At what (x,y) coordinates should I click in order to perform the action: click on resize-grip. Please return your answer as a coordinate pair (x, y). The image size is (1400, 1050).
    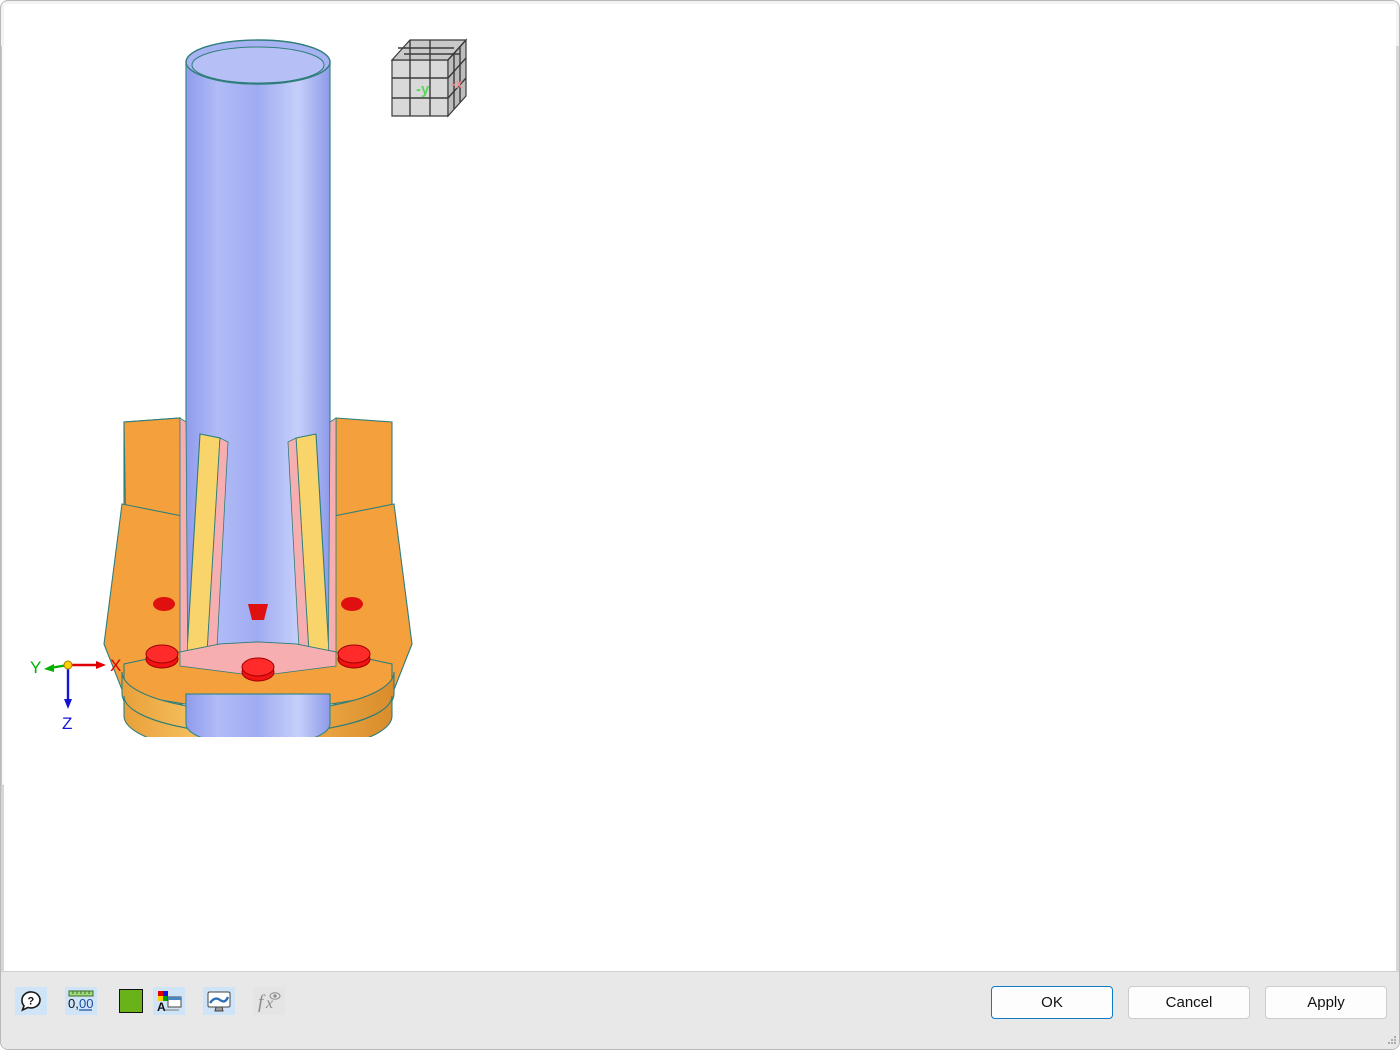
    Looking at the image, I should click on (1392, 1040).